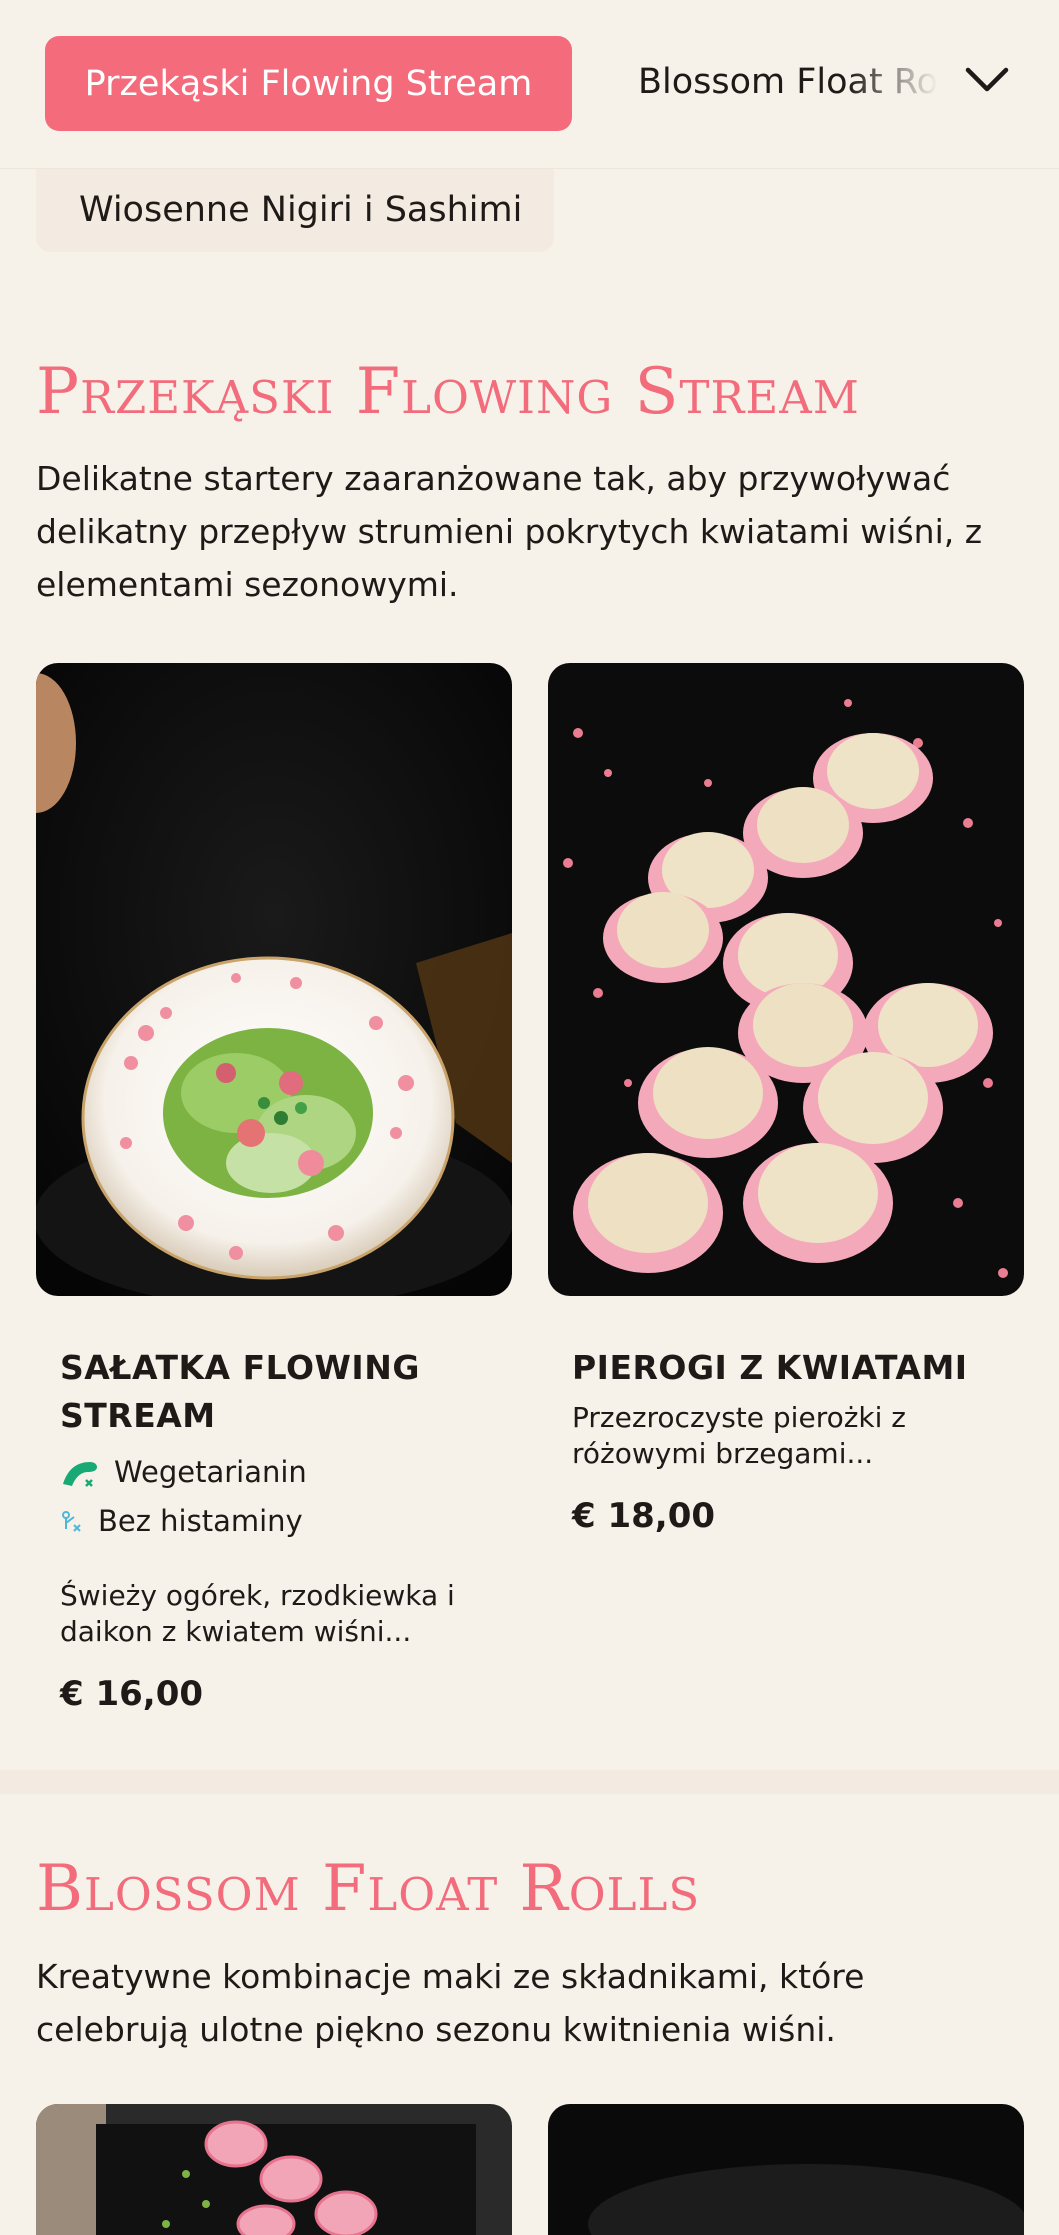  Describe the element at coordinates (210, 1472) in the screenshot. I see `tag-label: Wegetarianin` at that location.